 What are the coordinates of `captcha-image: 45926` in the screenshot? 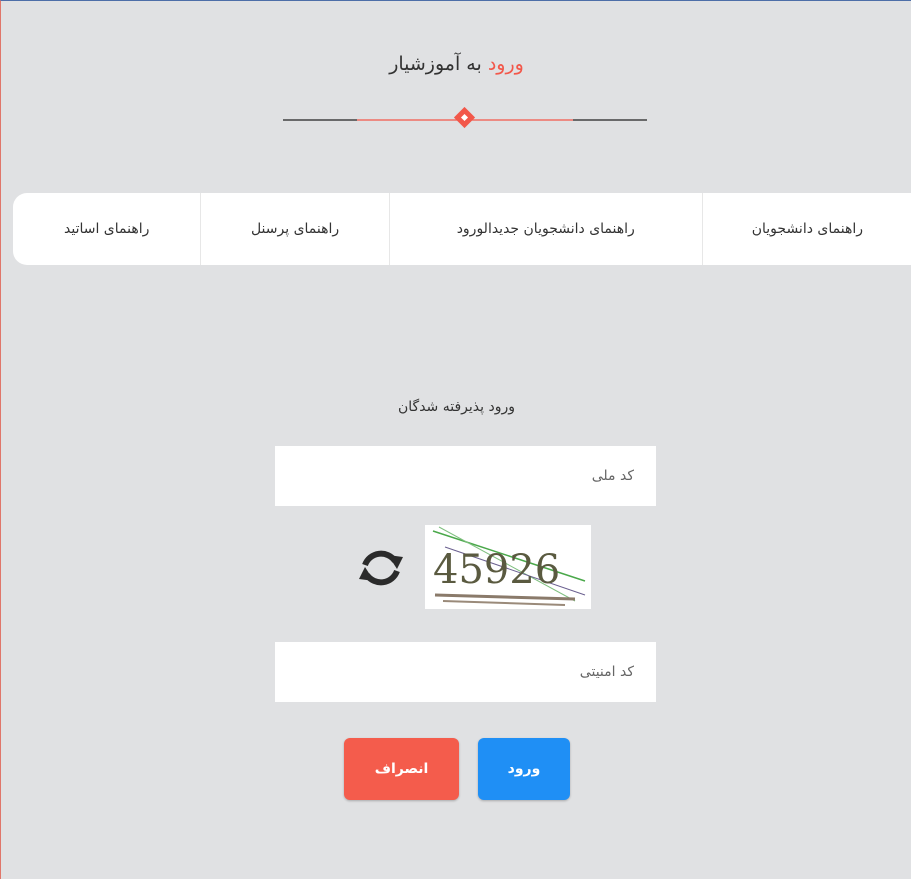 It's located at (508, 567).